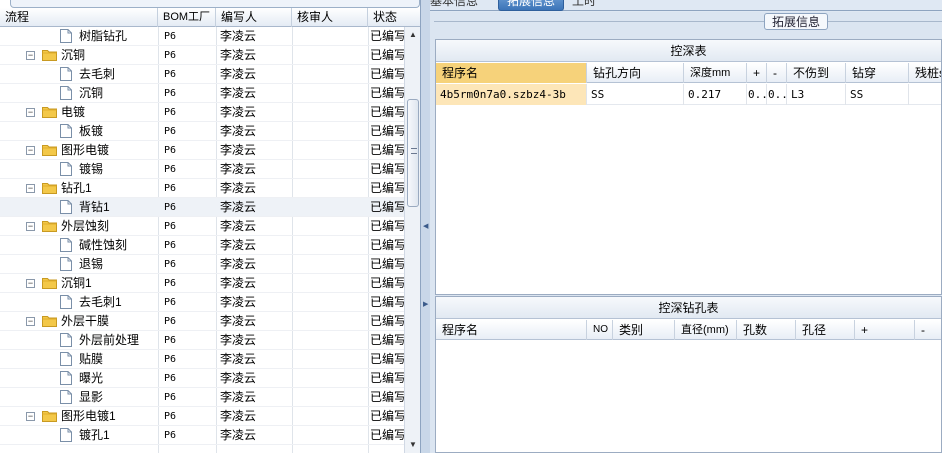 The width and height of the screenshot is (942, 453). I want to click on hole-col-diameter: 直径(mm), so click(706, 330).